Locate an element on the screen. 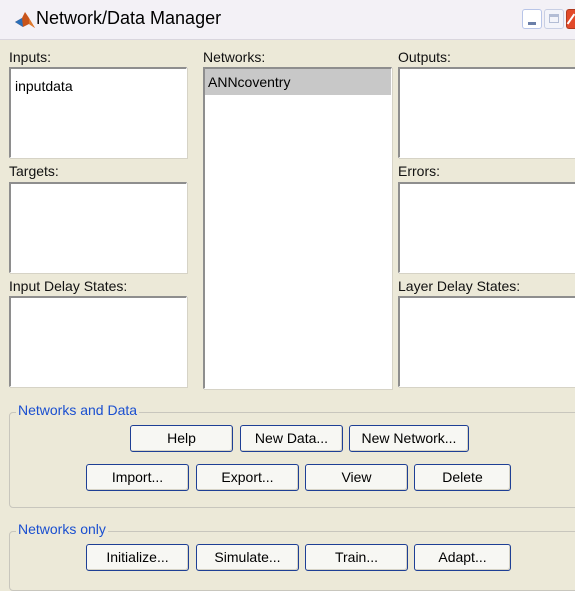  input-delay-states-list is located at coordinates (98, 341).